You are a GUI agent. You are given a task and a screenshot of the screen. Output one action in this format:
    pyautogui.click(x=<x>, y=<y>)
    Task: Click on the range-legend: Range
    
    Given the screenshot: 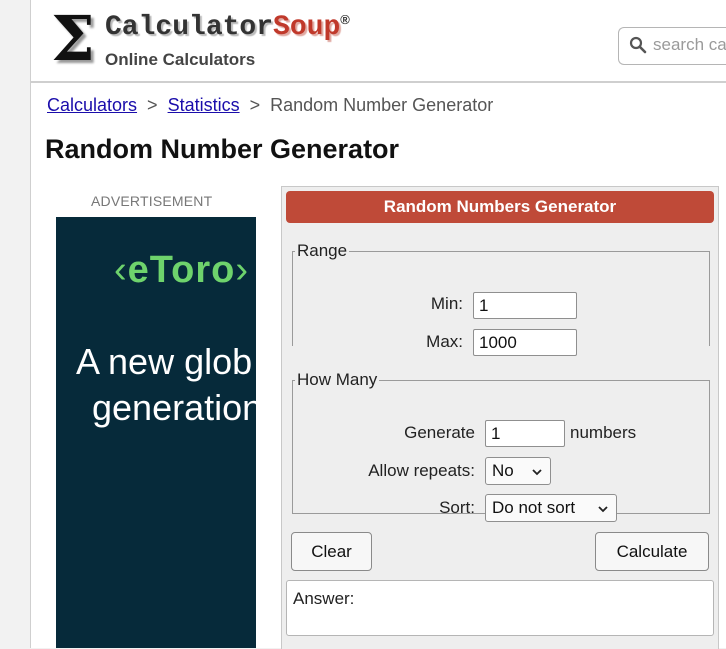 What is the action you would take?
    pyautogui.click(x=322, y=250)
    